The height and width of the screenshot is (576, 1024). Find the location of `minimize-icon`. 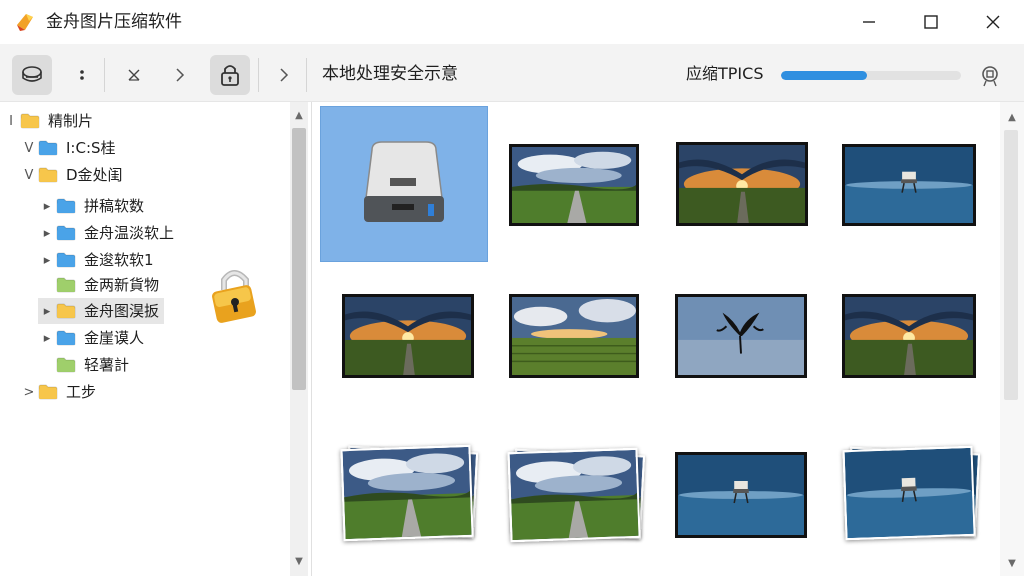

minimize-icon is located at coordinates (869, 22).